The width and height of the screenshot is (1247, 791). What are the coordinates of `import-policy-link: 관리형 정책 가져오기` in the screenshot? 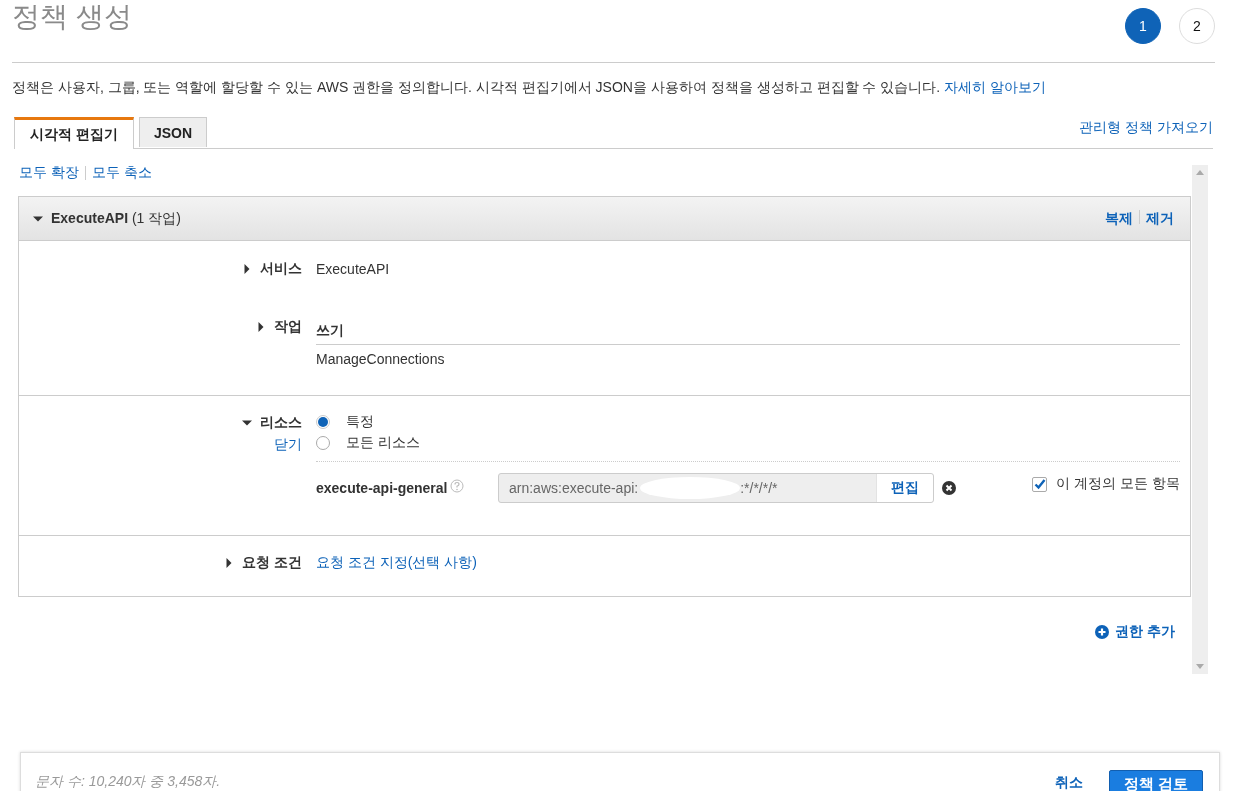 It's located at (1146, 128).